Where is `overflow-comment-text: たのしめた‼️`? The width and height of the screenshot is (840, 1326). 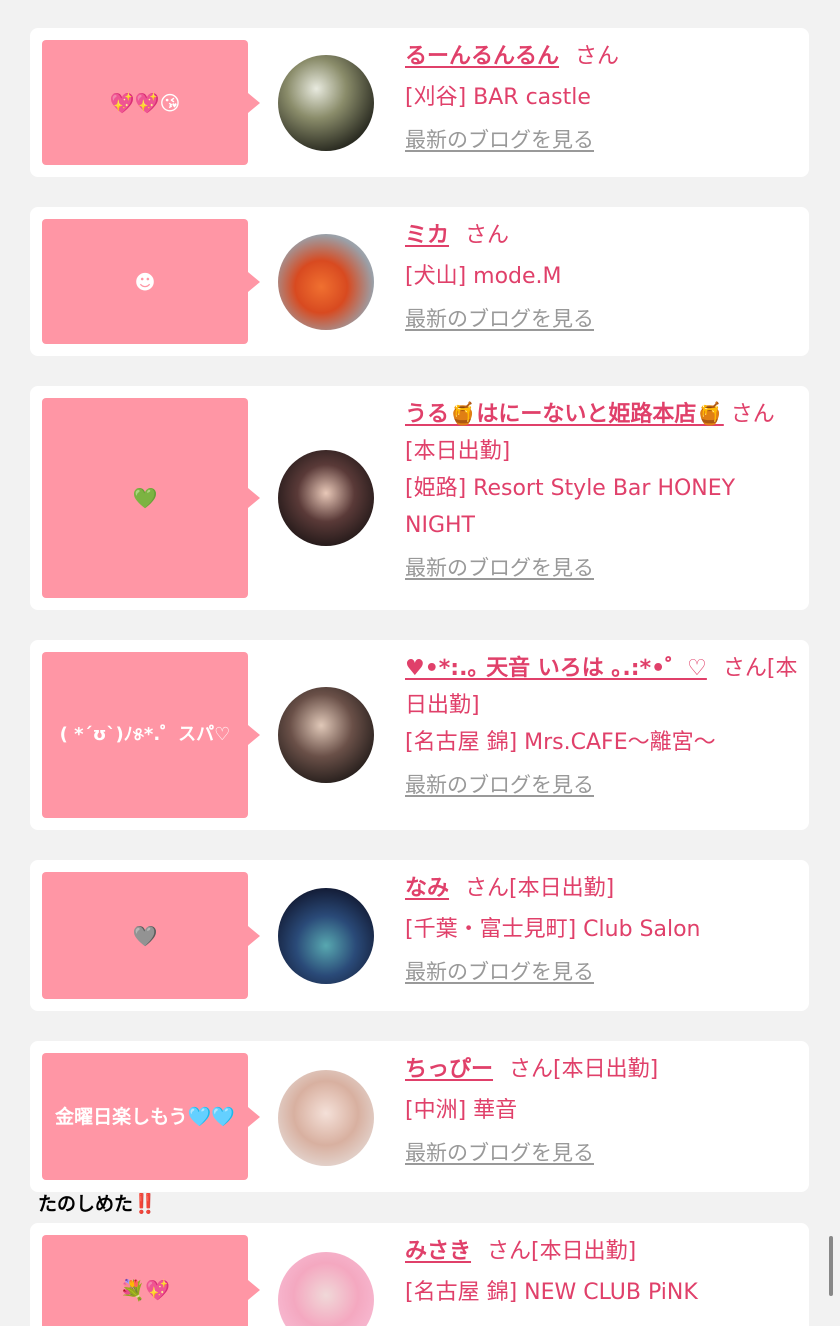
overflow-comment-text: たのしめた‼️ is located at coordinates (97, 1204).